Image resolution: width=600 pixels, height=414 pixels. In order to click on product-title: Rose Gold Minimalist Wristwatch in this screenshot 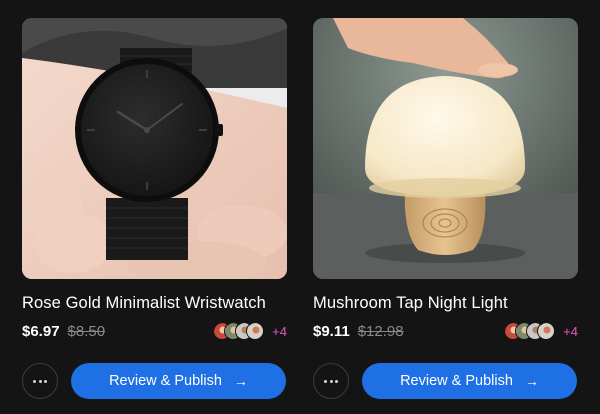, I will do `click(144, 303)`.